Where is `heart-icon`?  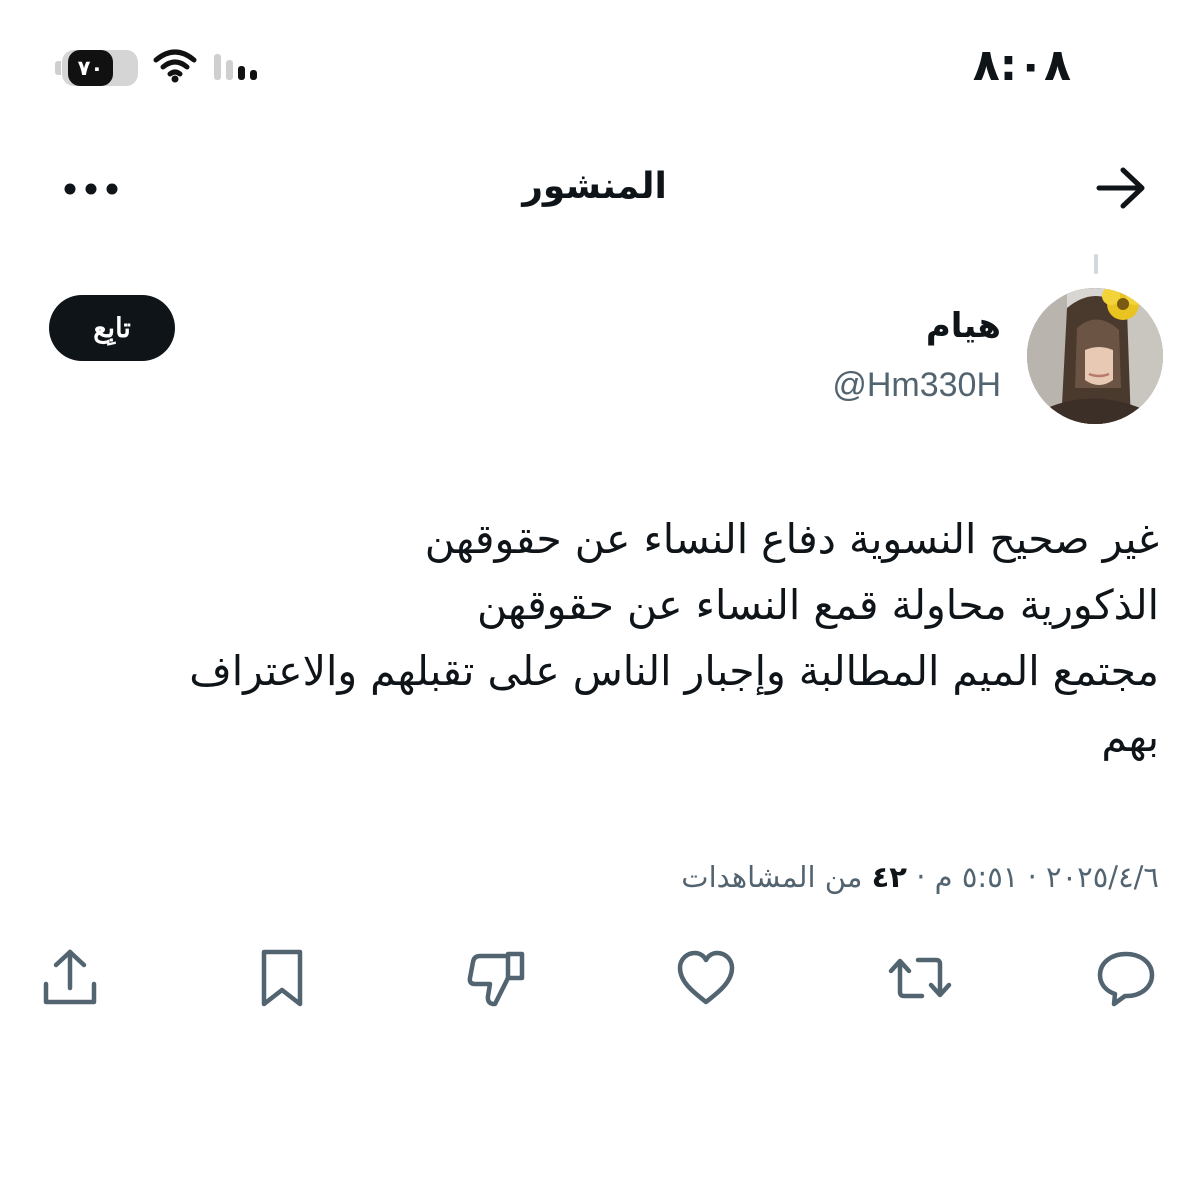 heart-icon is located at coordinates (706, 980).